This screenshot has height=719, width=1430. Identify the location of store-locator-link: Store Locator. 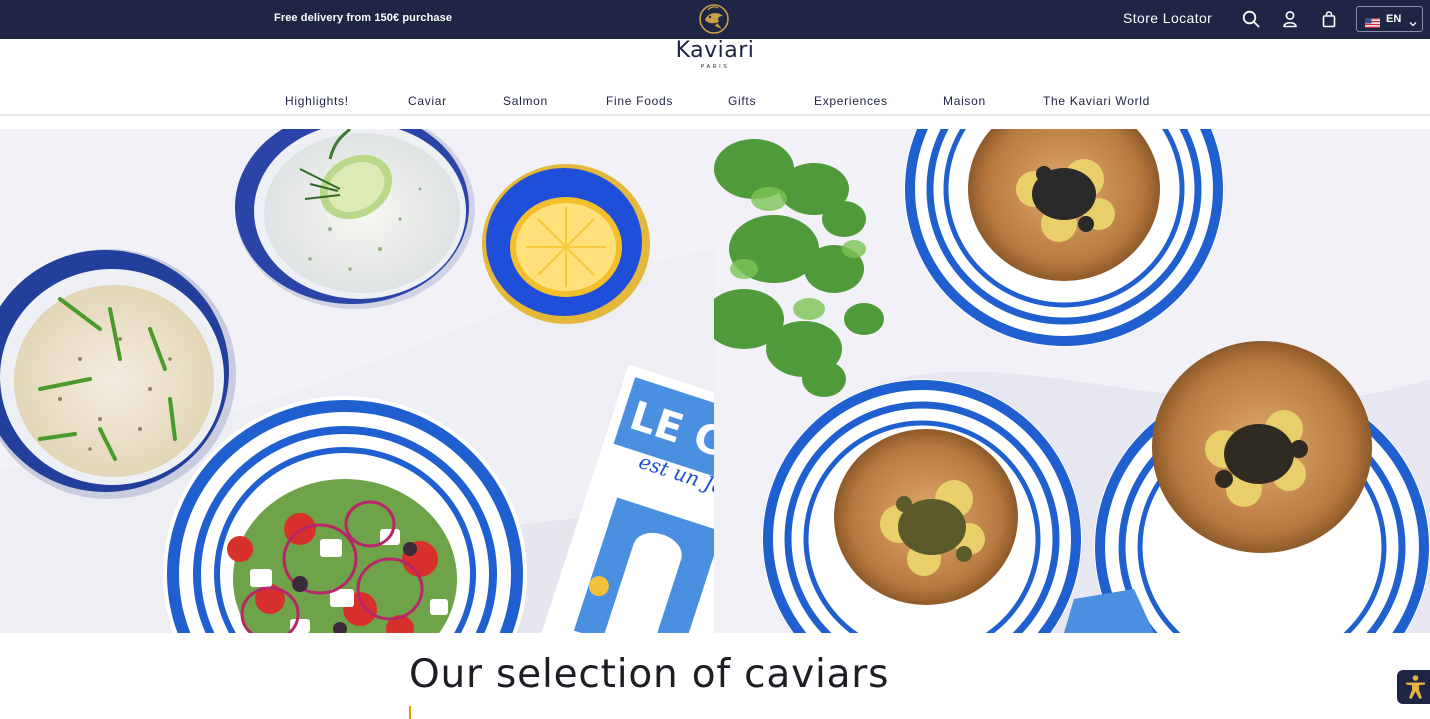
(1167, 18).